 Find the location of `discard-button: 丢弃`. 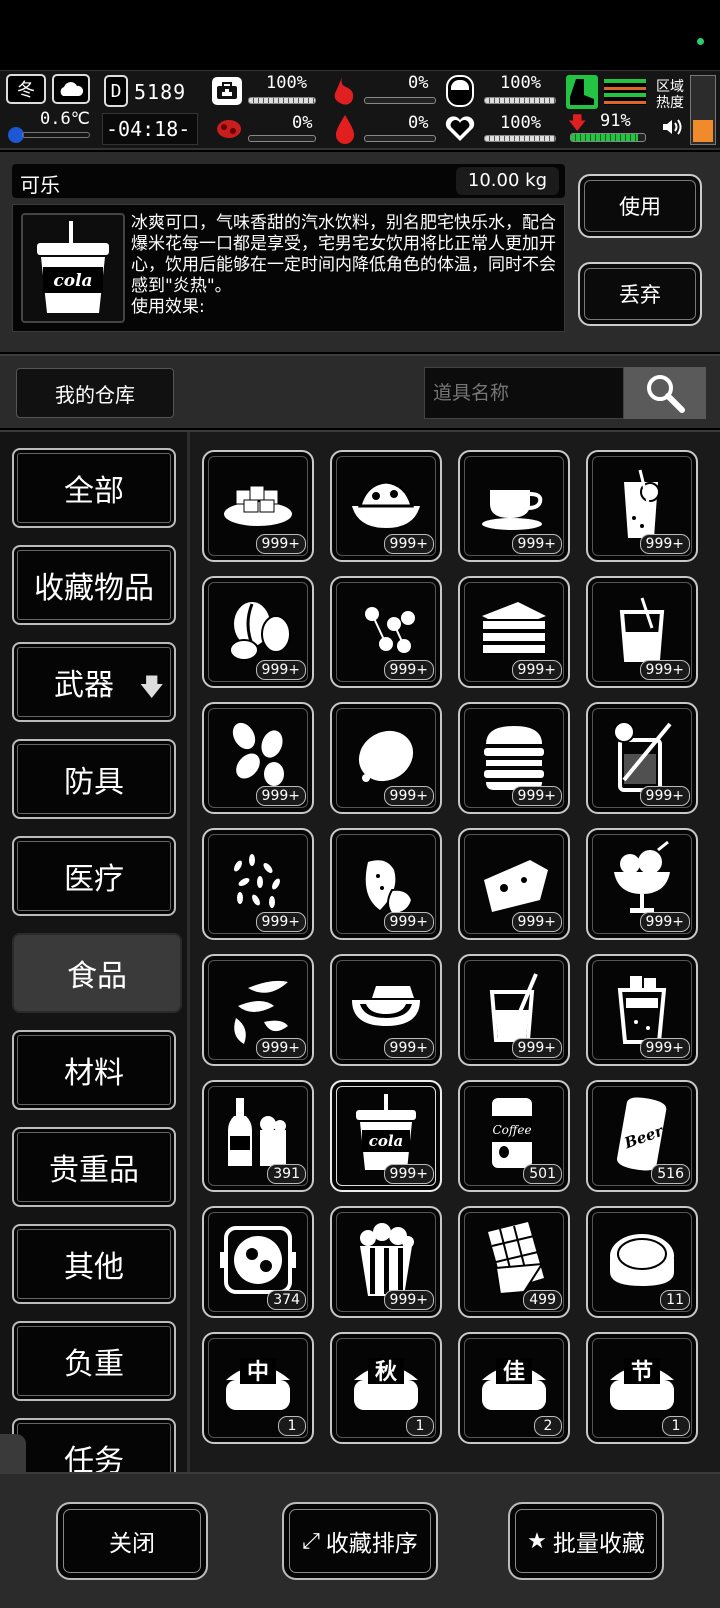

discard-button: 丢弃 is located at coordinates (640, 294).